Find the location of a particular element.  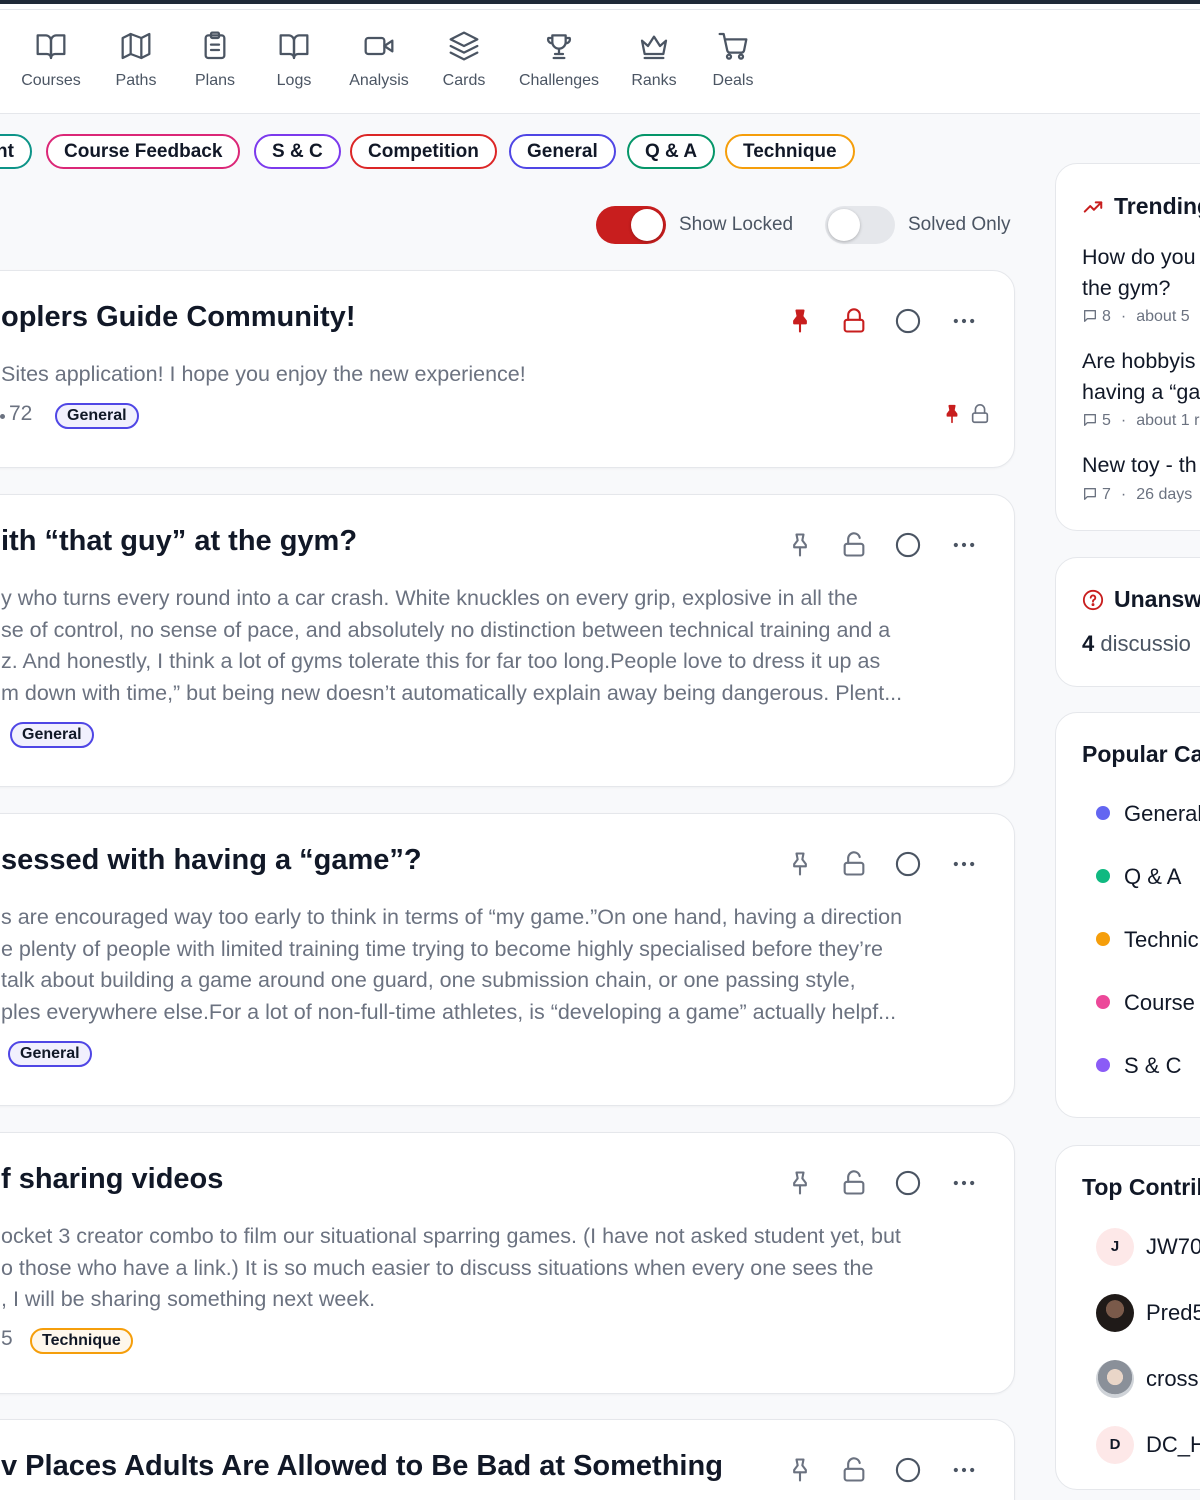

nav-item-challenges: Challenges is located at coordinates (559, 60).